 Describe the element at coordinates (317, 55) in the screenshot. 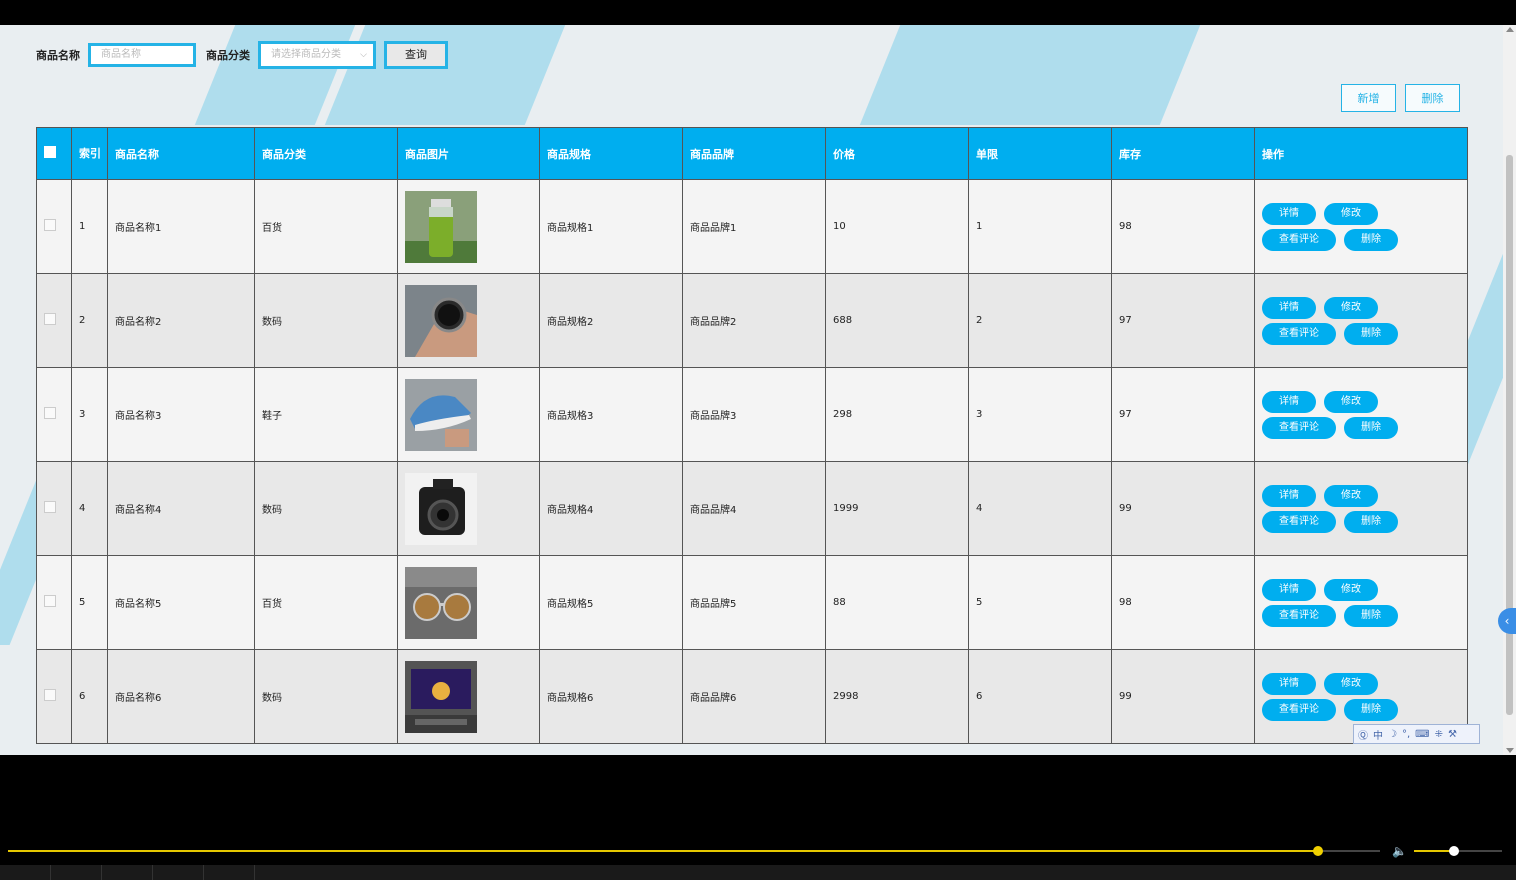

I see `category-select: 请选择商品分类 ⌵` at that location.